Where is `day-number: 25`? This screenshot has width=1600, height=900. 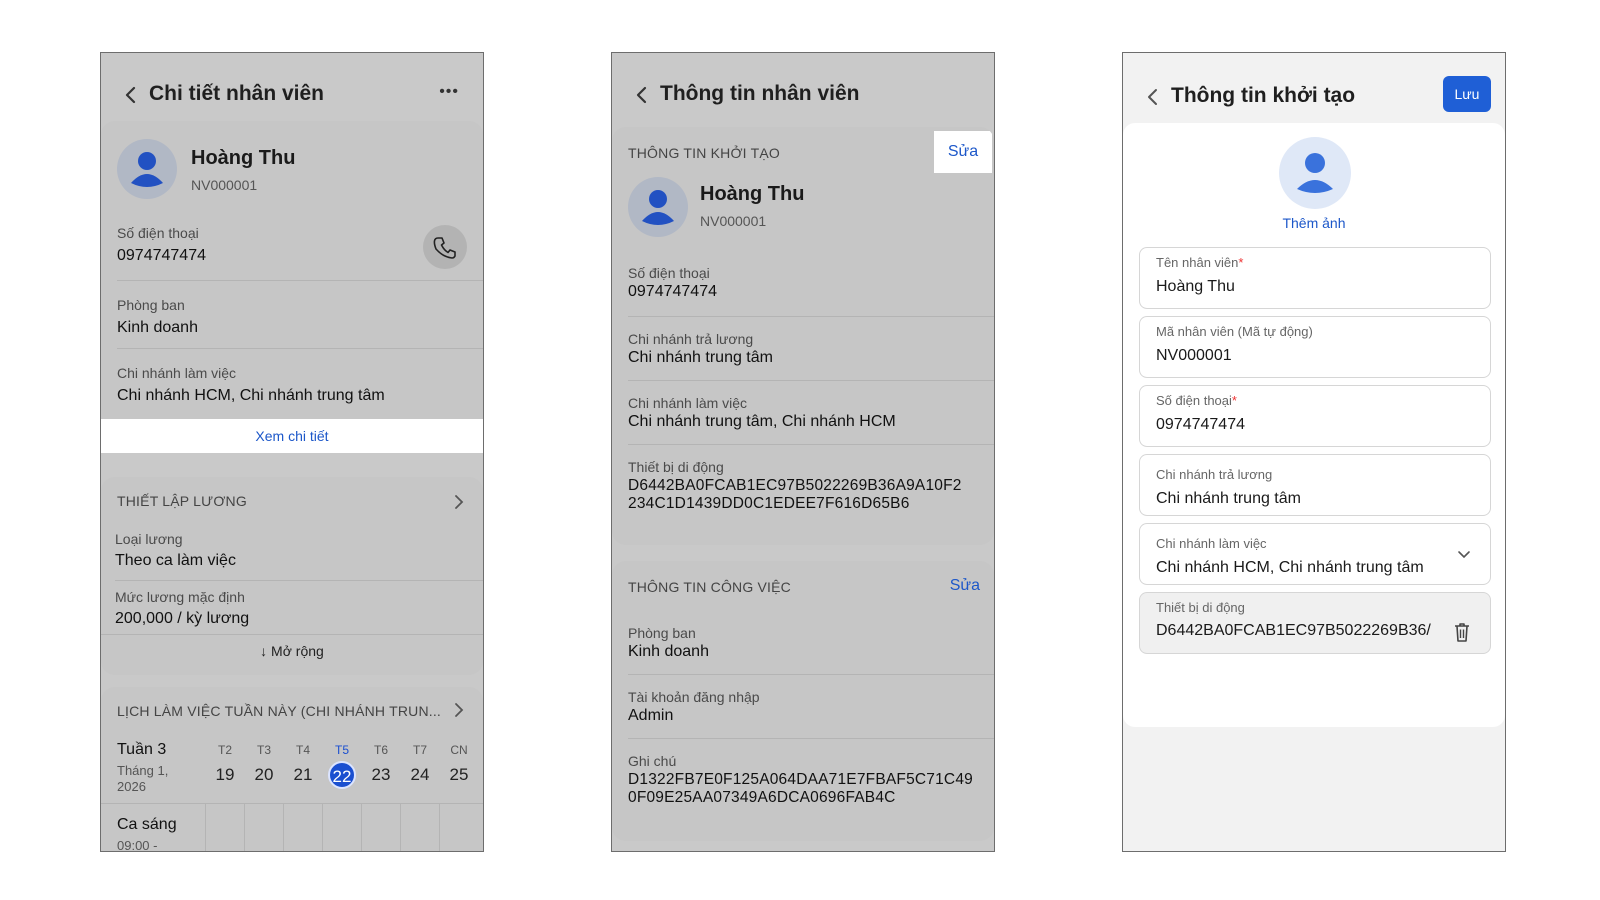
day-number: 25 is located at coordinates (459, 775).